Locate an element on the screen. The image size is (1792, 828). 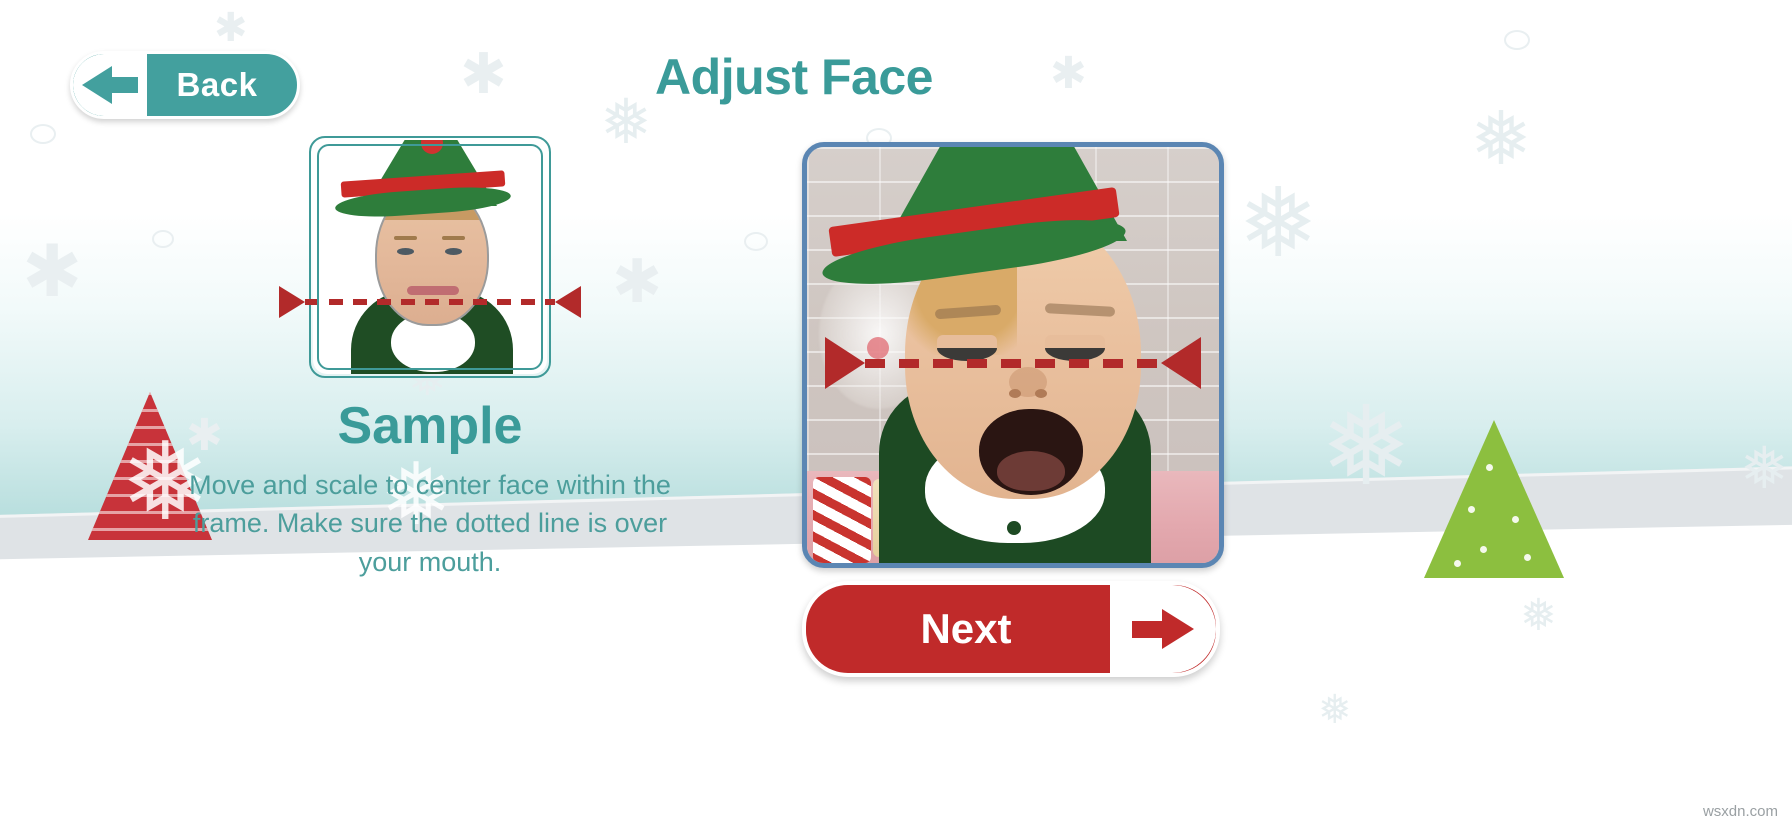
sample-label: Sample is located at coordinates (430, 426).